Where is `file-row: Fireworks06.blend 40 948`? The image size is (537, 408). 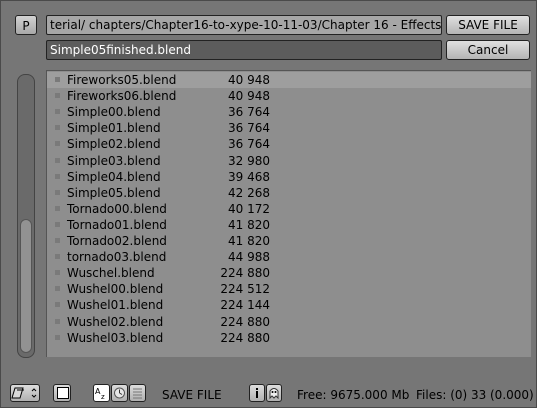
file-row: Fireworks06.blend 40 948 is located at coordinates (289, 96).